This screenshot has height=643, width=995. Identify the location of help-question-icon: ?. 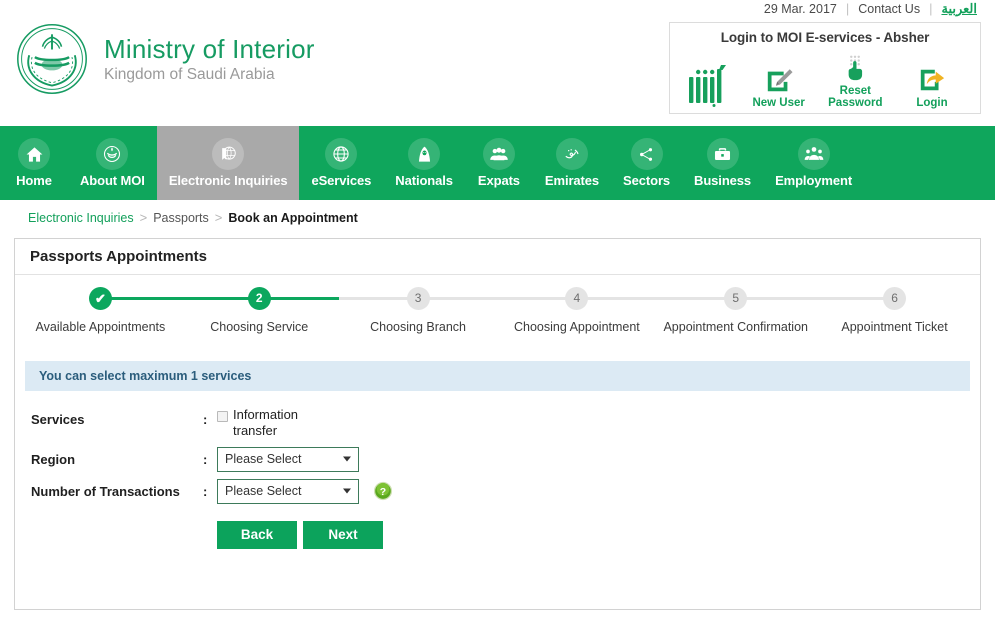
(383, 491).